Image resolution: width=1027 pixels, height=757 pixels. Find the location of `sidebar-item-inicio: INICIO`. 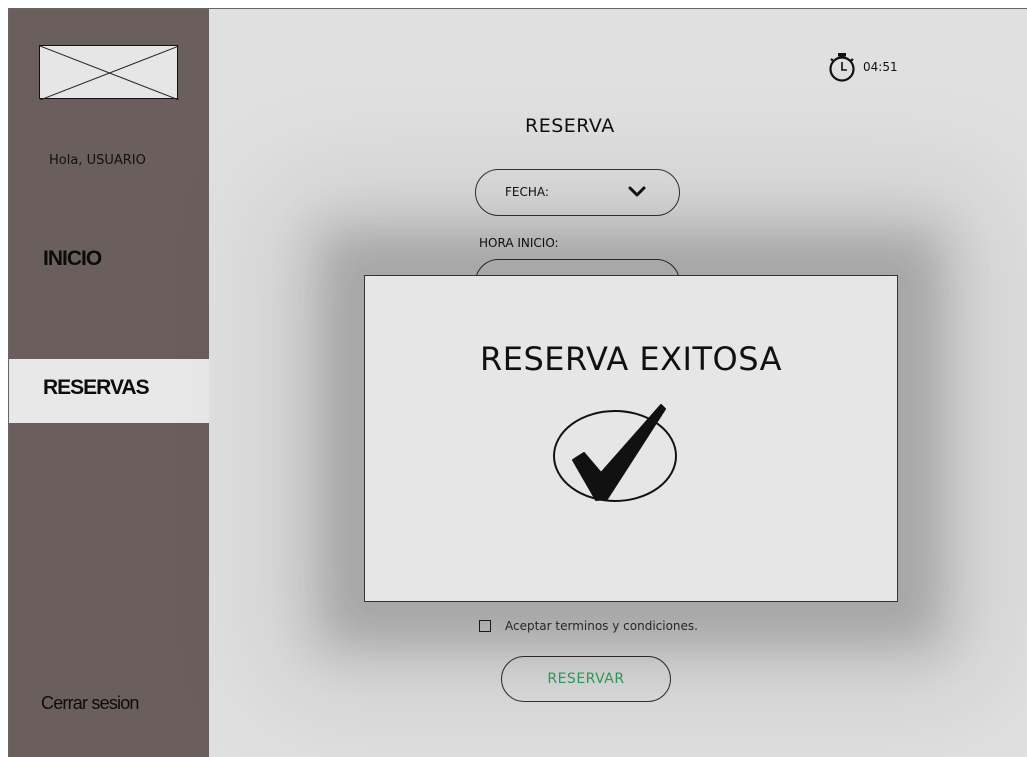

sidebar-item-inicio: INICIO is located at coordinates (109, 259).